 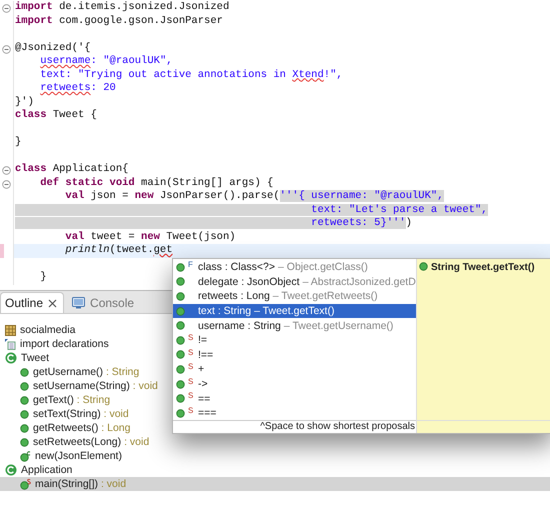 What do you see at coordinates (483, 267) in the screenshot?
I see `doc-signature: String Tweet.getText()` at bounding box center [483, 267].